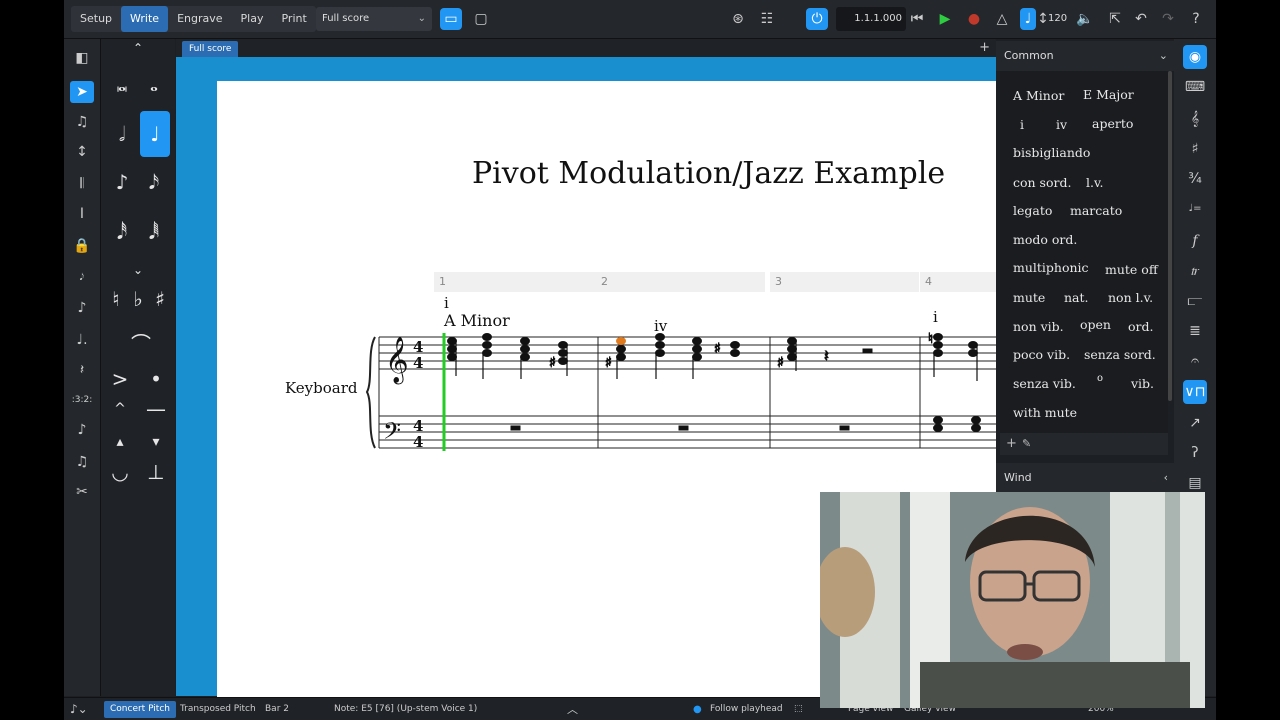 The image size is (1280, 720). Describe the element at coordinates (1044, 383) in the screenshot. I see `term-senza-vib: senza vib.` at that location.